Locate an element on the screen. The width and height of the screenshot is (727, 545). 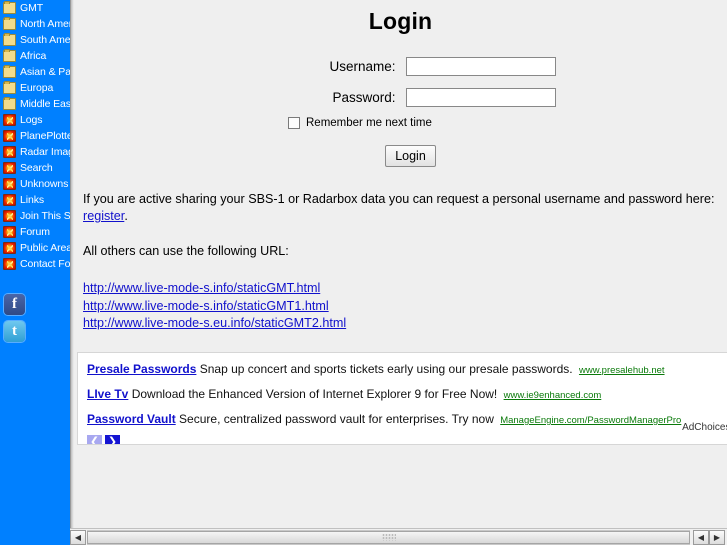
twitter-icon: t is located at coordinates (14, 331).